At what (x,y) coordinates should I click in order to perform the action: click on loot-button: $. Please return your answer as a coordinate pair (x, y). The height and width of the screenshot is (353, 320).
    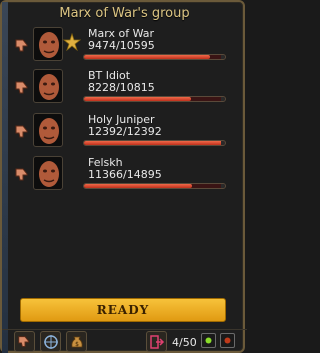
    Looking at the image, I should click on (76, 341).